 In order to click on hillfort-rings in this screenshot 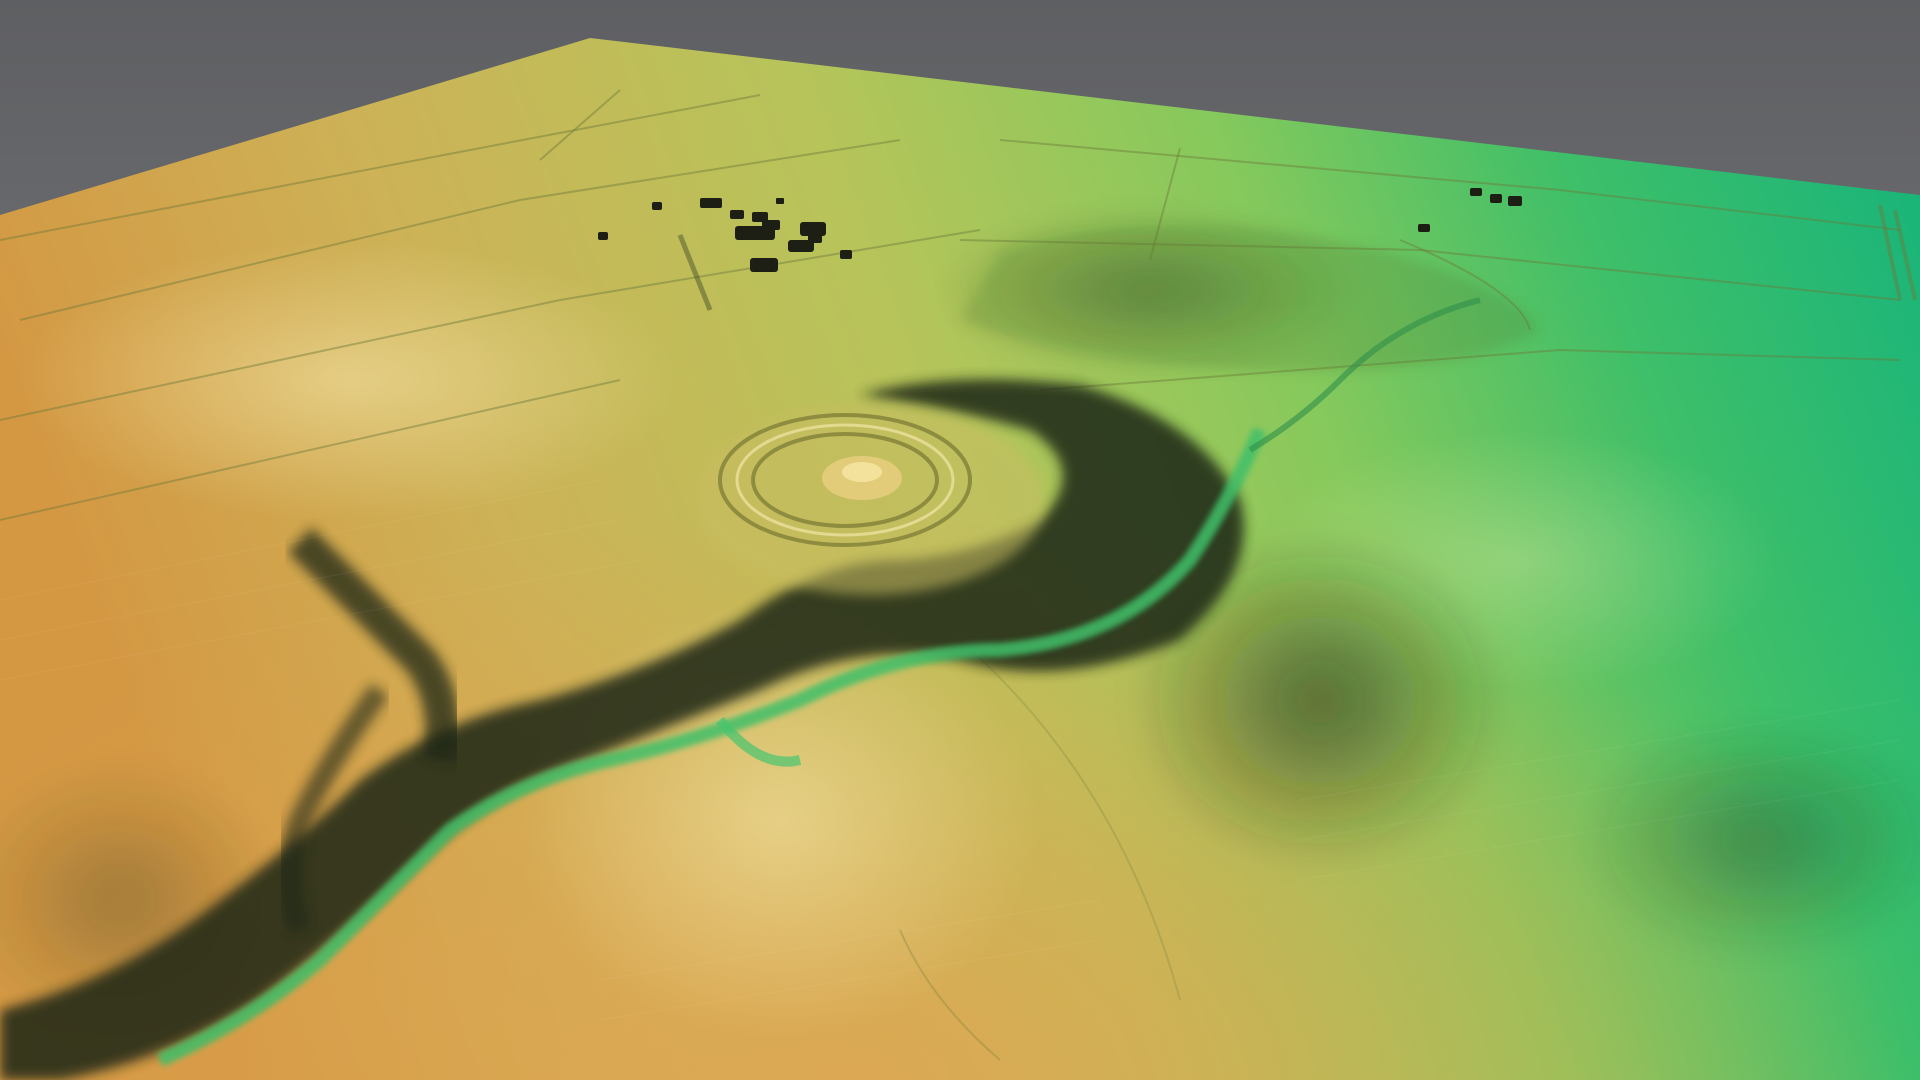, I will do `click(870, 500)`.